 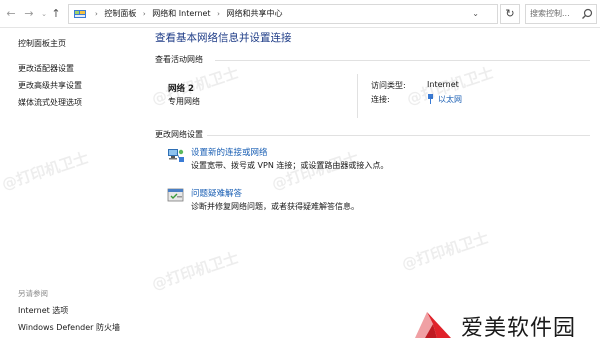 What do you see at coordinates (283, 14) in the screenshot?
I see `path-box: › 控制面板 › 网络和 Internet › 网络和共享中心 ⌄` at bounding box center [283, 14].